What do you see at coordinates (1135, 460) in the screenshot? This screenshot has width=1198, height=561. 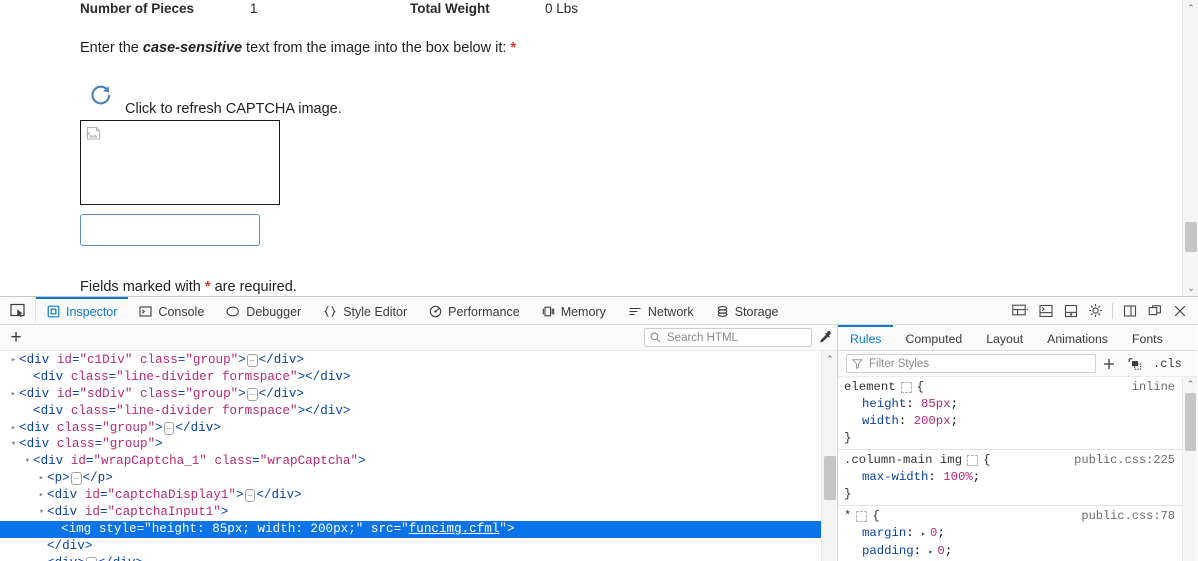 I see `css-rule-origin: public.css:225` at bounding box center [1135, 460].